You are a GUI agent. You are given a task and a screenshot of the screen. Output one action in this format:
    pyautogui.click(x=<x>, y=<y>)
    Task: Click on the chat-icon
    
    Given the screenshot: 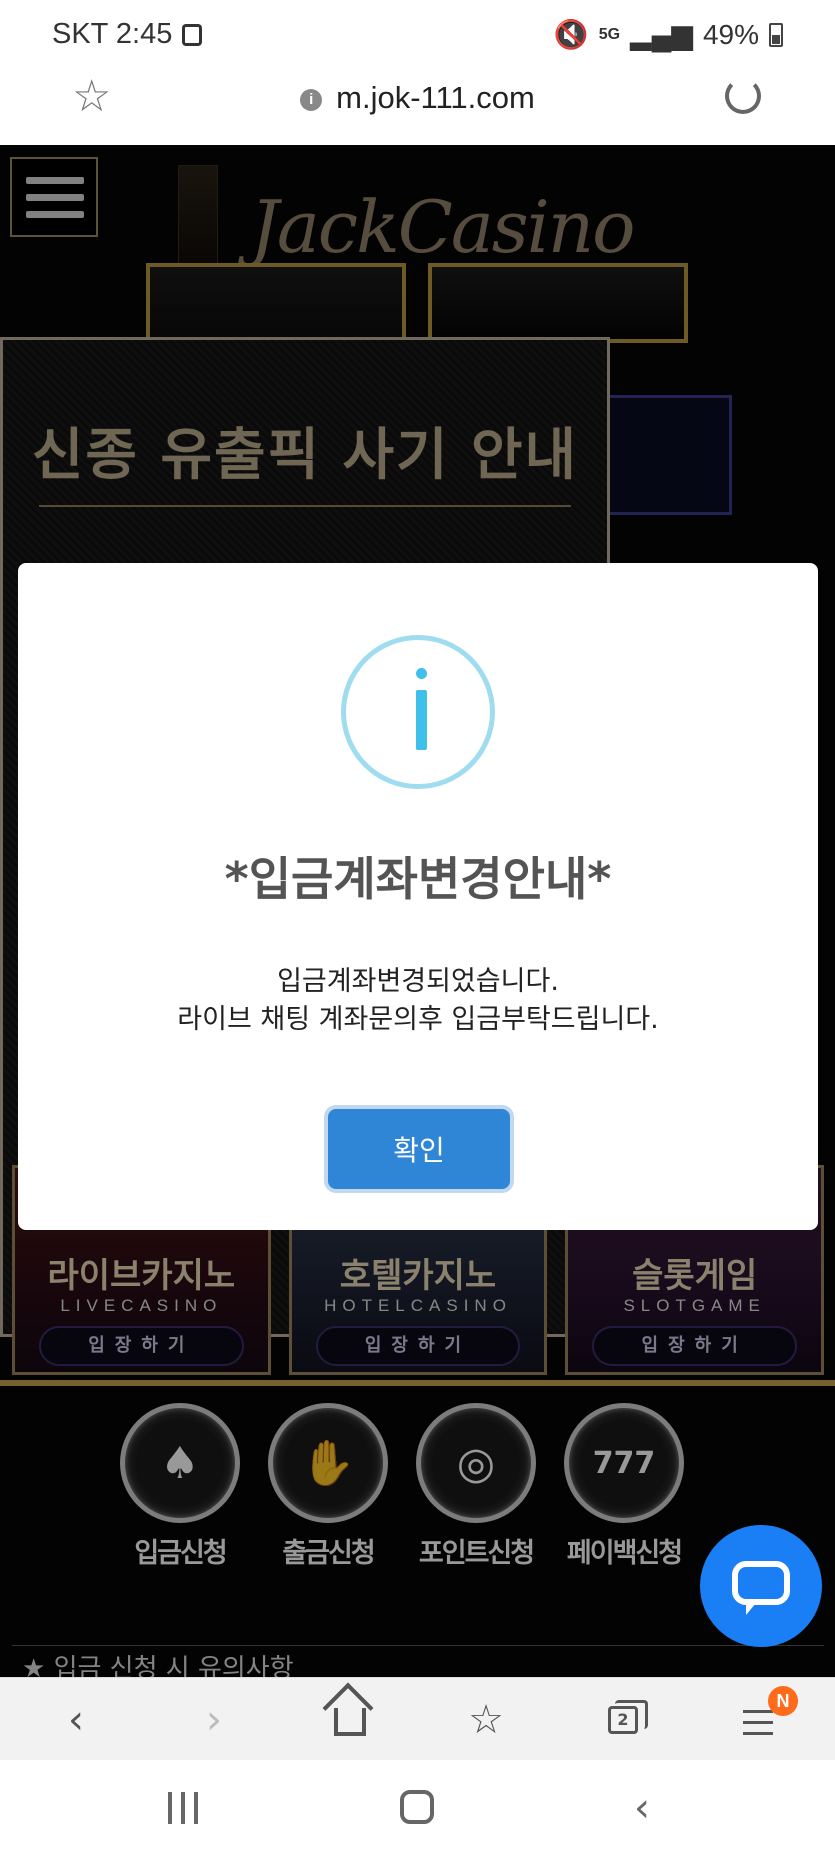 What is the action you would take?
    pyautogui.click(x=761, y=1588)
    